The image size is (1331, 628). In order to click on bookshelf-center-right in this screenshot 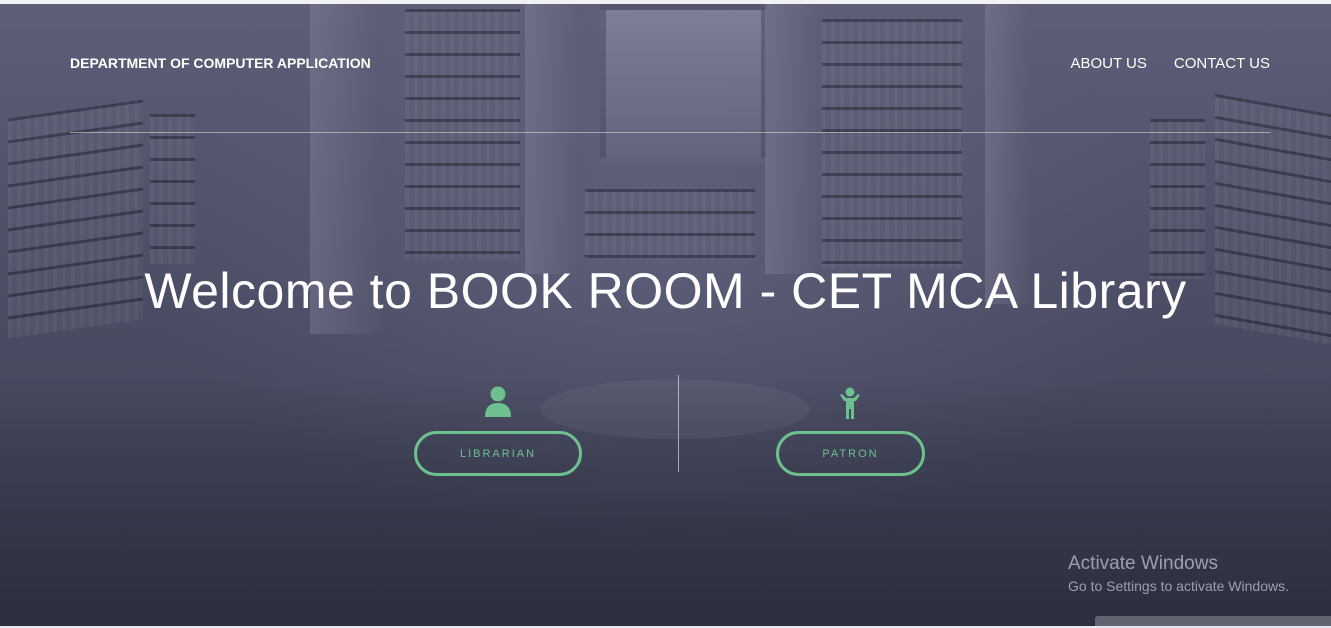, I will do `click(892, 144)`.